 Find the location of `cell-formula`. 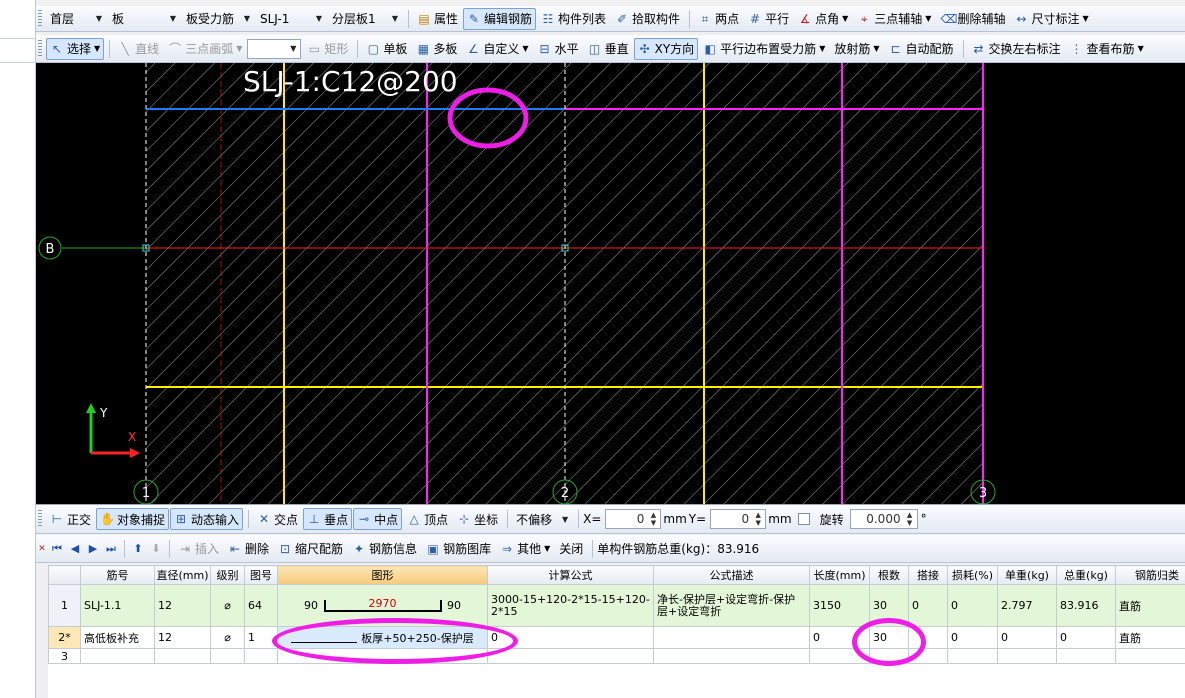

cell-formula is located at coordinates (570, 656).